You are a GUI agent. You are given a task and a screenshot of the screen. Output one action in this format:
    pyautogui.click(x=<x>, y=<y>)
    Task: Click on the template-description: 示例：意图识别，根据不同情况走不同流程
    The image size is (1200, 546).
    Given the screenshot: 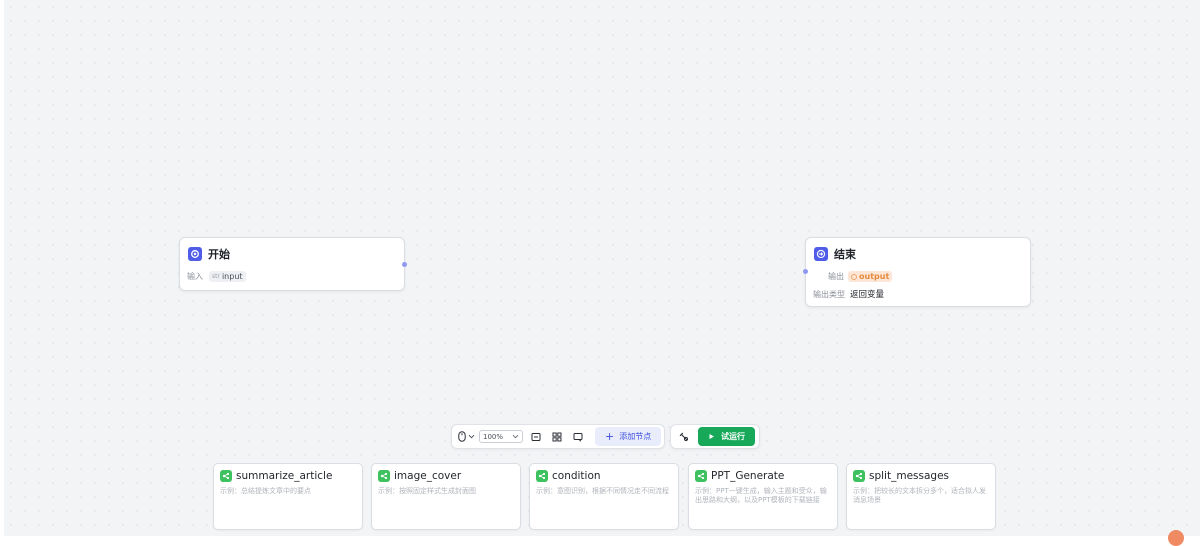 What is the action you would take?
    pyautogui.click(x=602, y=491)
    